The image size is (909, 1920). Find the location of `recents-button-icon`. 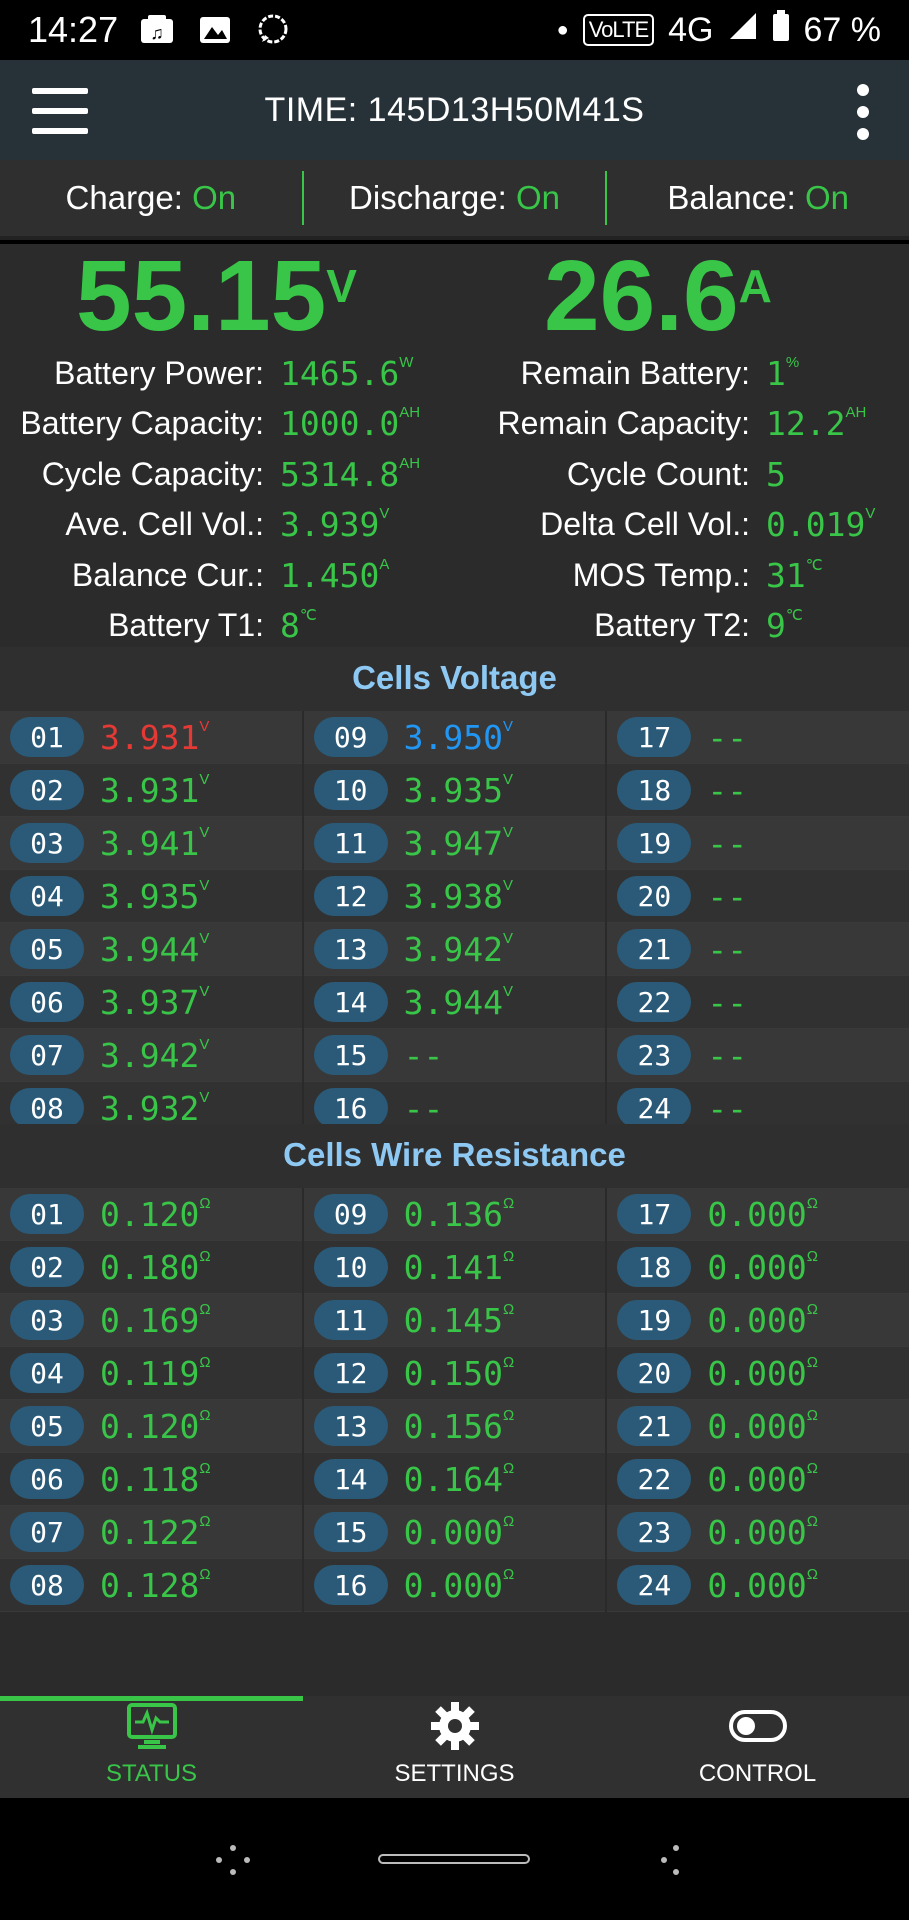

recents-button-icon is located at coordinates (233, 1860).